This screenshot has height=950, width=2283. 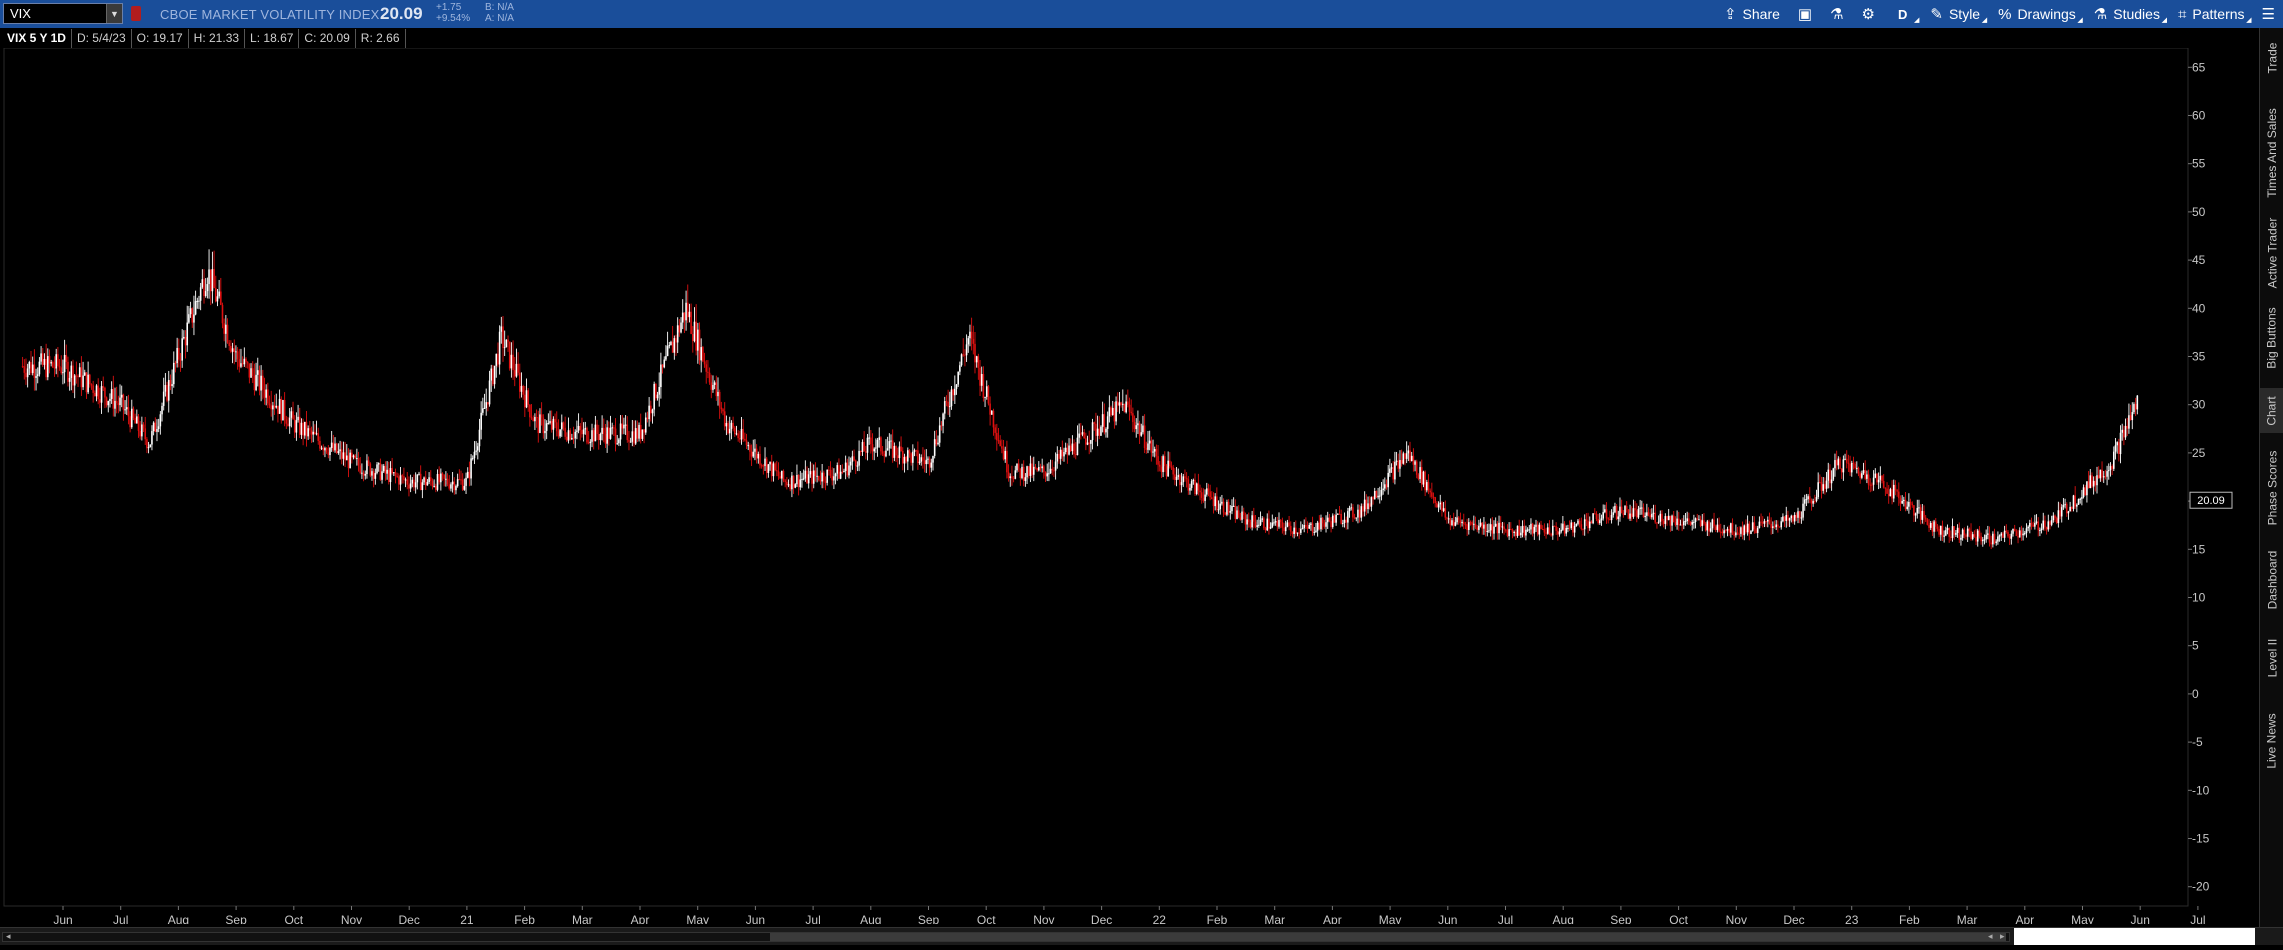 I want to click on y-tick-label: -10, so click(x=2201, y=790).